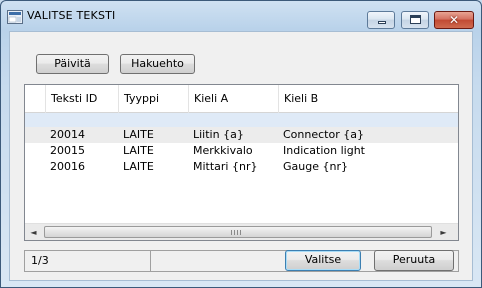  I want to click on minimize-button, so click(381, 20).